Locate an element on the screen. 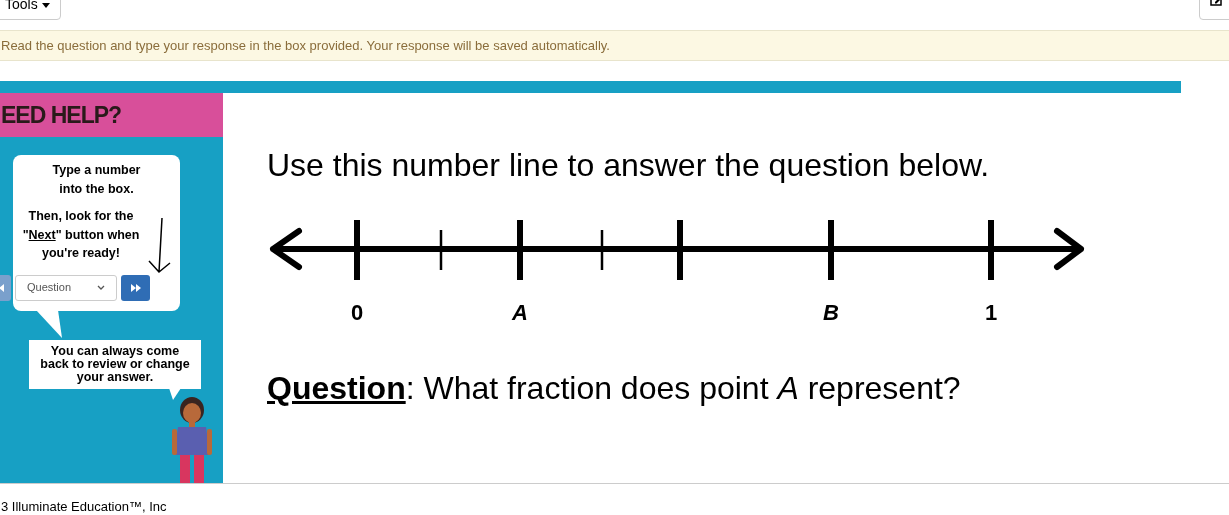  help-text: Type a number into the box. is located at coordinates (96, 180).